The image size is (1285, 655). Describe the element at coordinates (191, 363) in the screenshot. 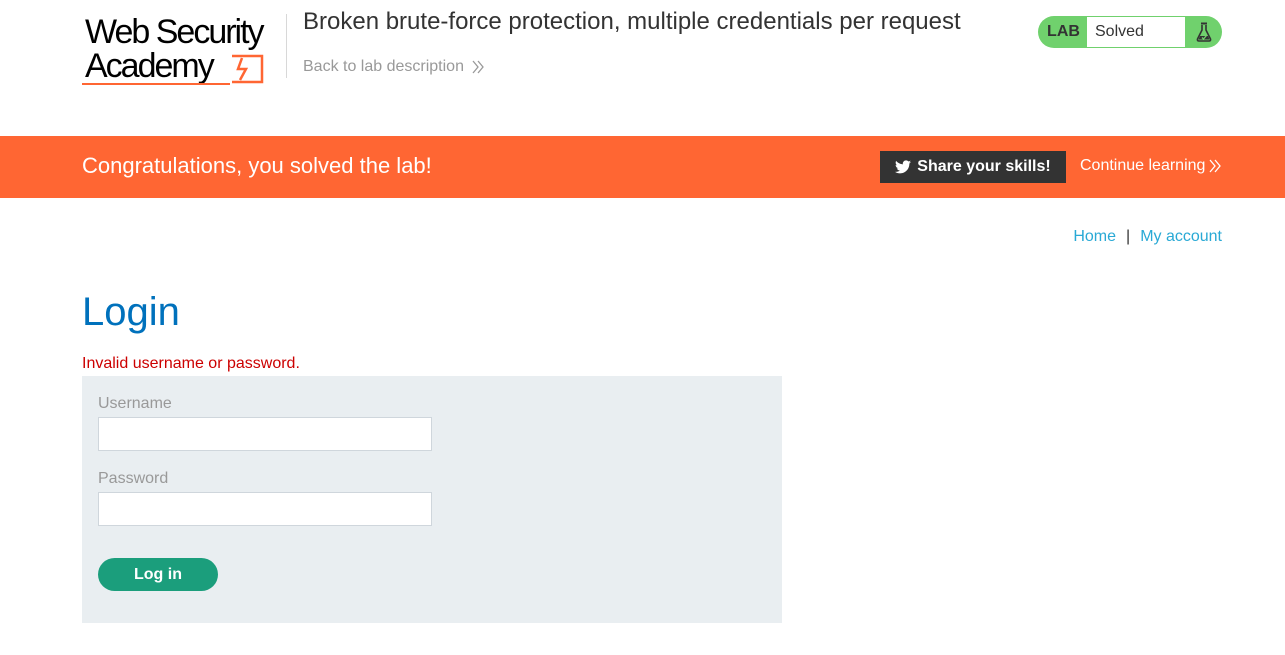

I see `login-error-message: Invalid username or password.` at that location.